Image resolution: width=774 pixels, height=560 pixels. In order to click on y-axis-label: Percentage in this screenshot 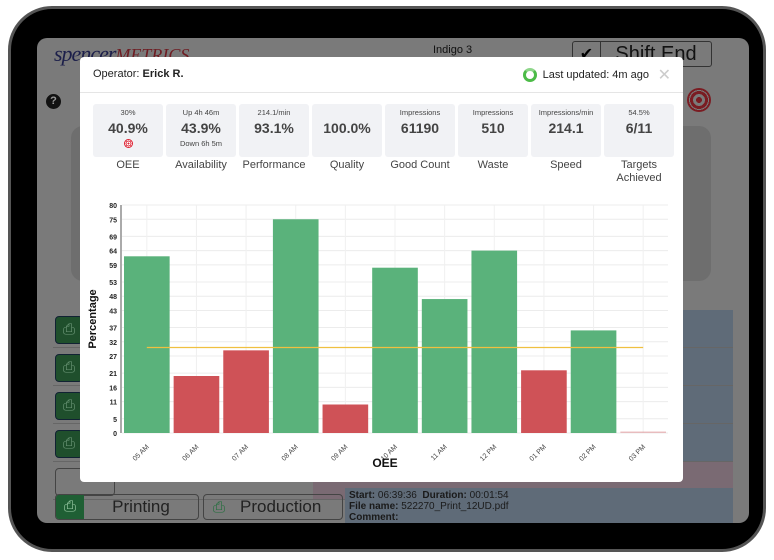, I will do `click(93, 318)`.